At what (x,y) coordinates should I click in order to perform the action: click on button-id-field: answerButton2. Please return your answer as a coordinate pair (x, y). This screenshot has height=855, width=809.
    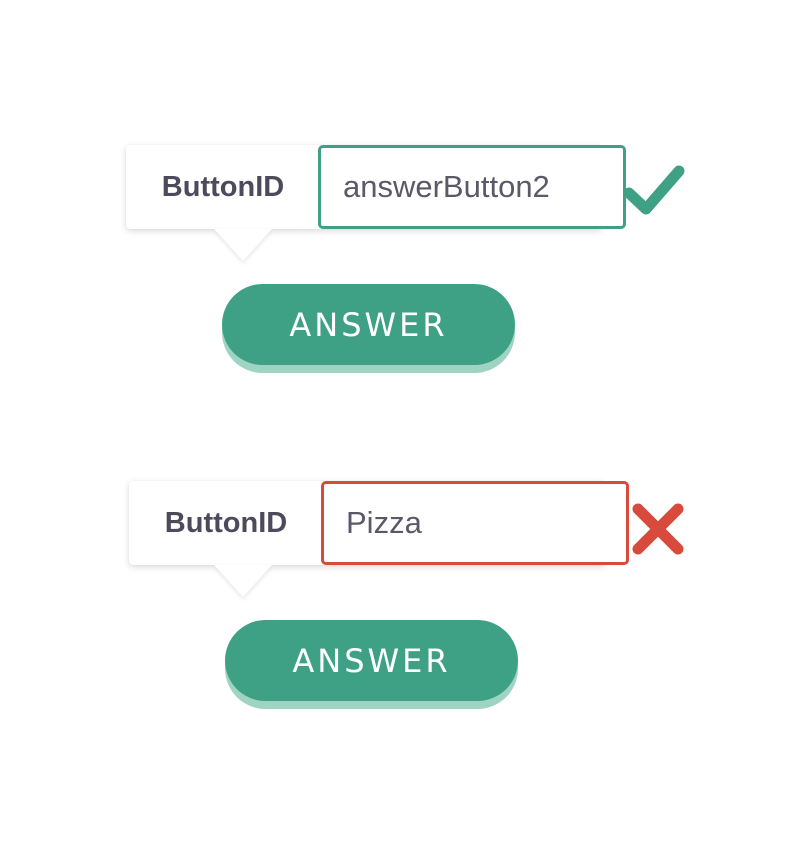
    Looking at the image, I should click on (472, 187).